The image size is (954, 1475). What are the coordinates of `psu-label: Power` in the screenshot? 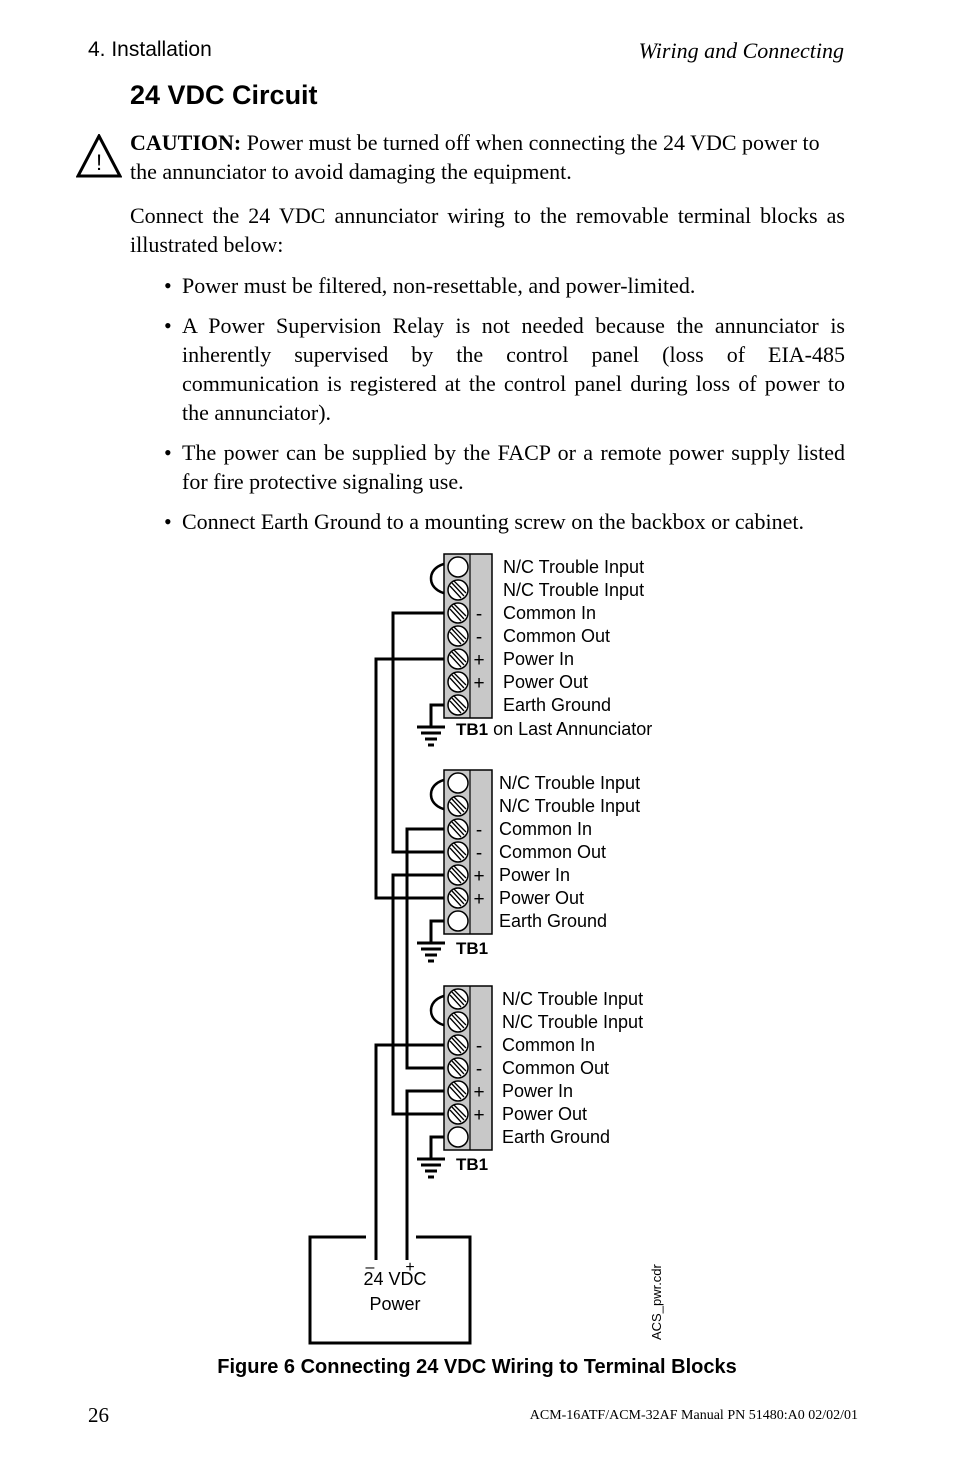 It's located at (394, 1304).